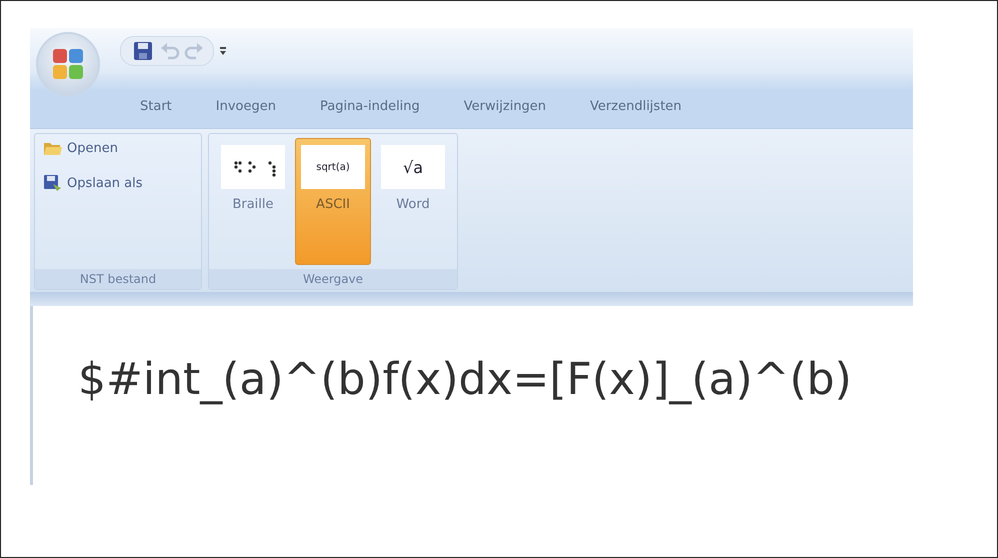 The width and height of the screenshot is (998, 558). What do you see at coordinates (118, 279) in the screenshot?
I see `group-label: NST bestand` at bounding box center [118, 279].